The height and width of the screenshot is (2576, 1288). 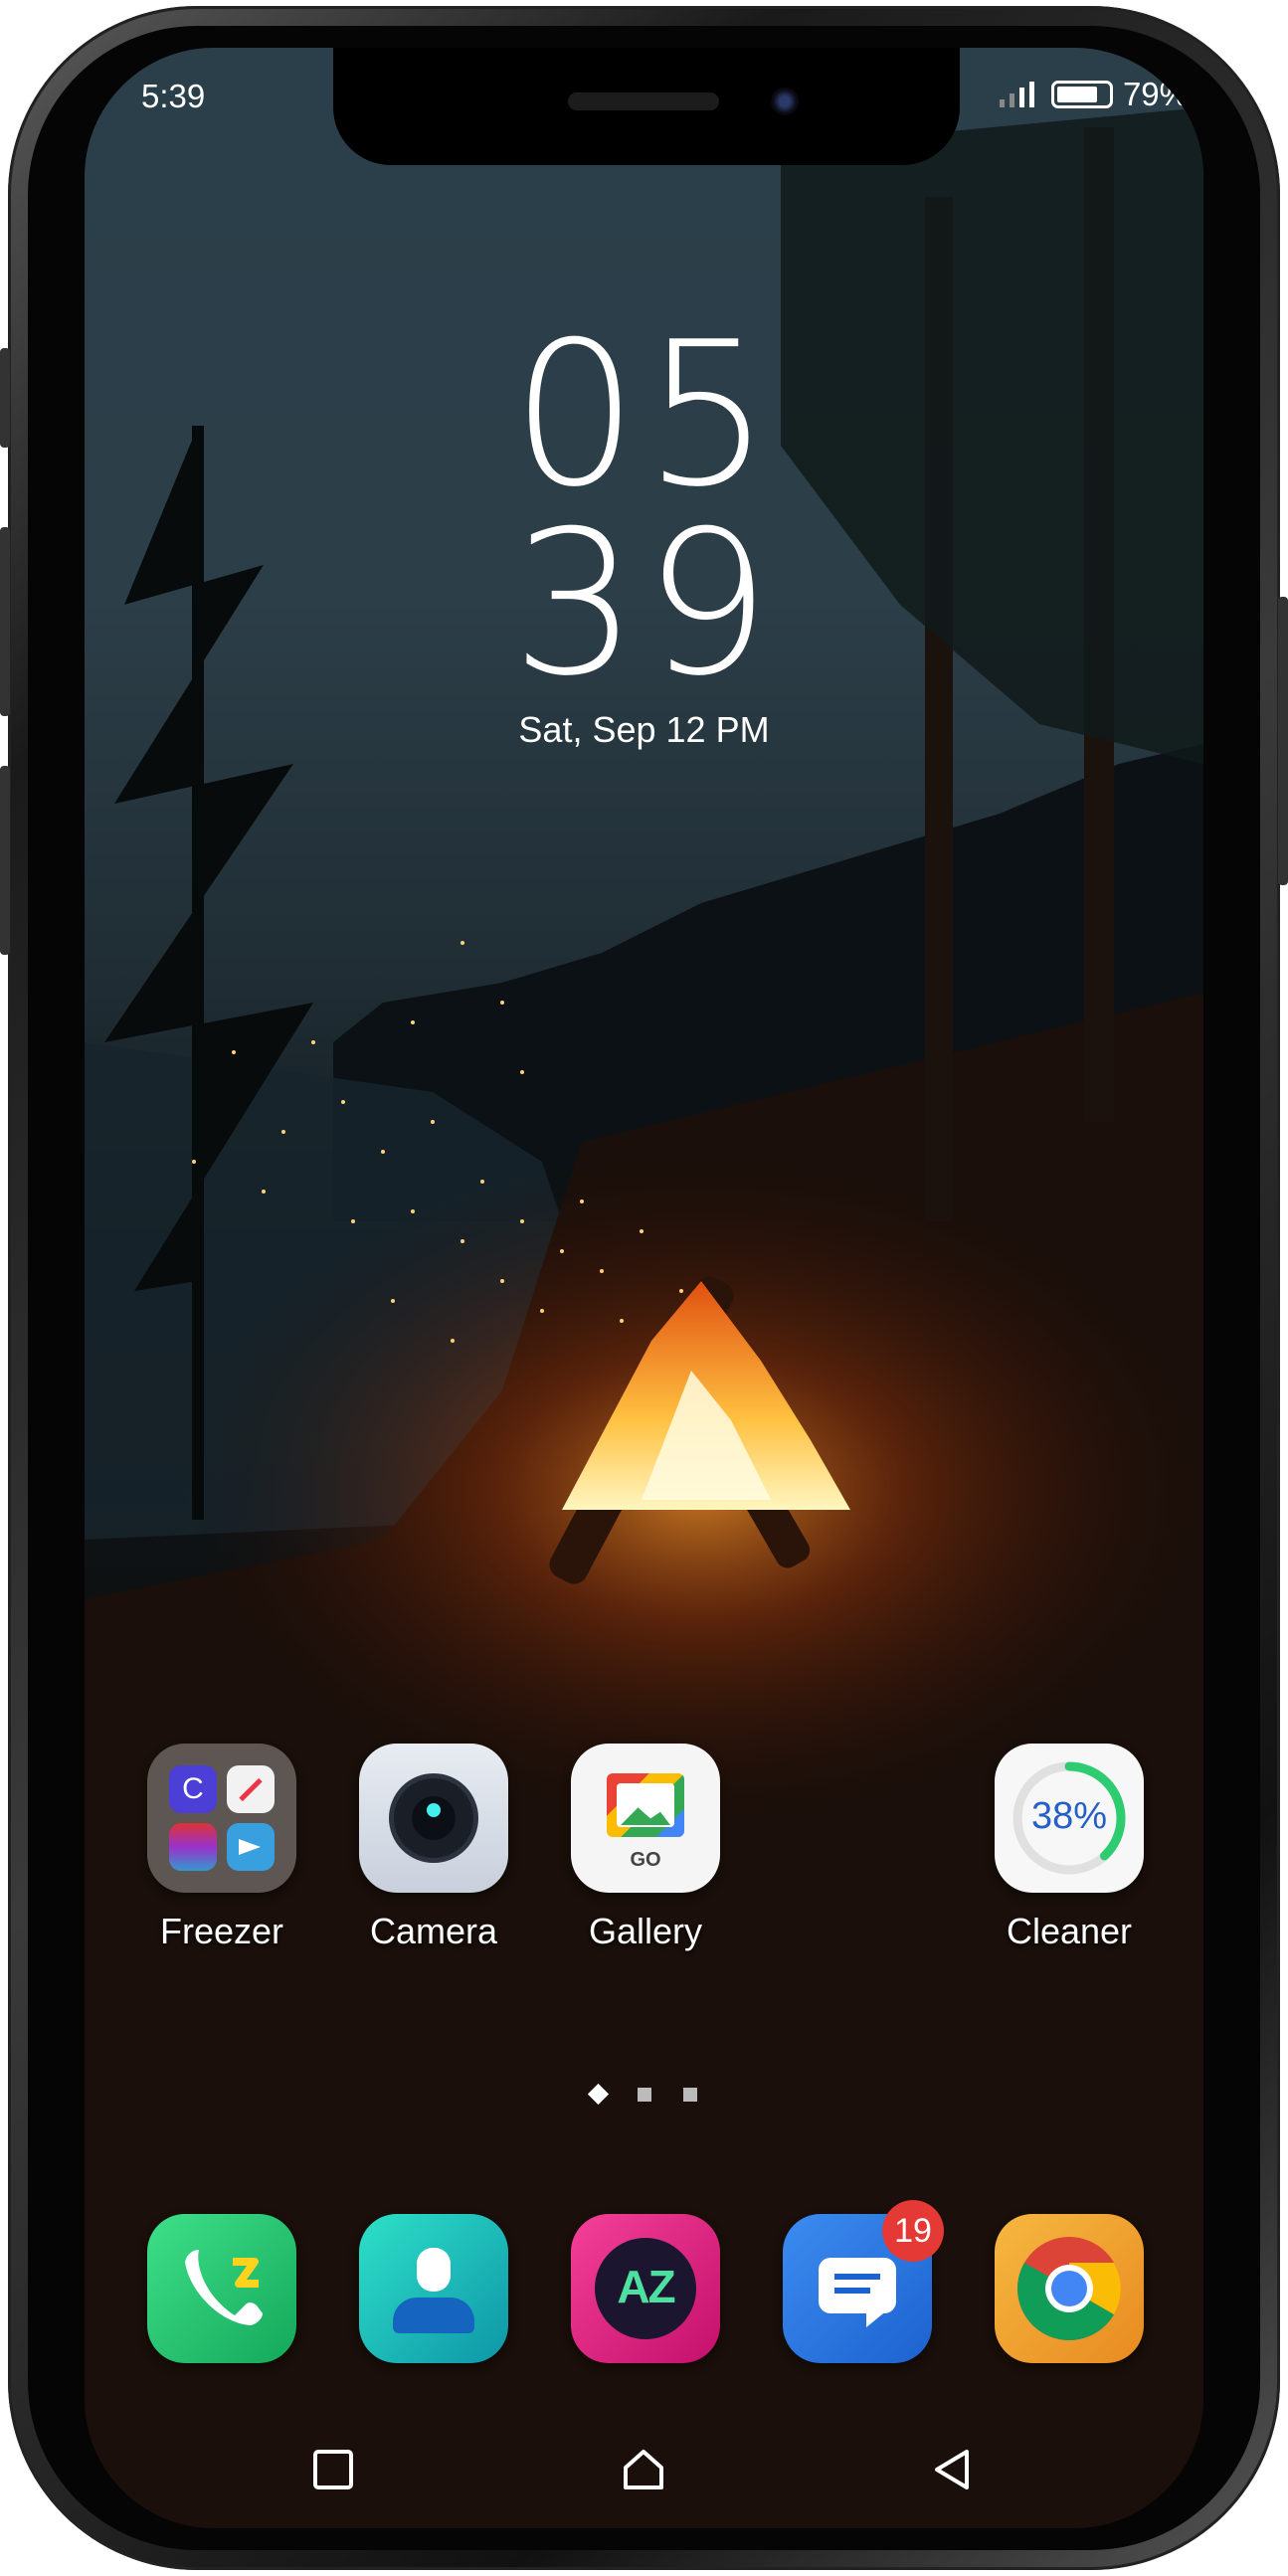 I want to click on cleaner-icon: 38%, so click(x=1069, y=1818).